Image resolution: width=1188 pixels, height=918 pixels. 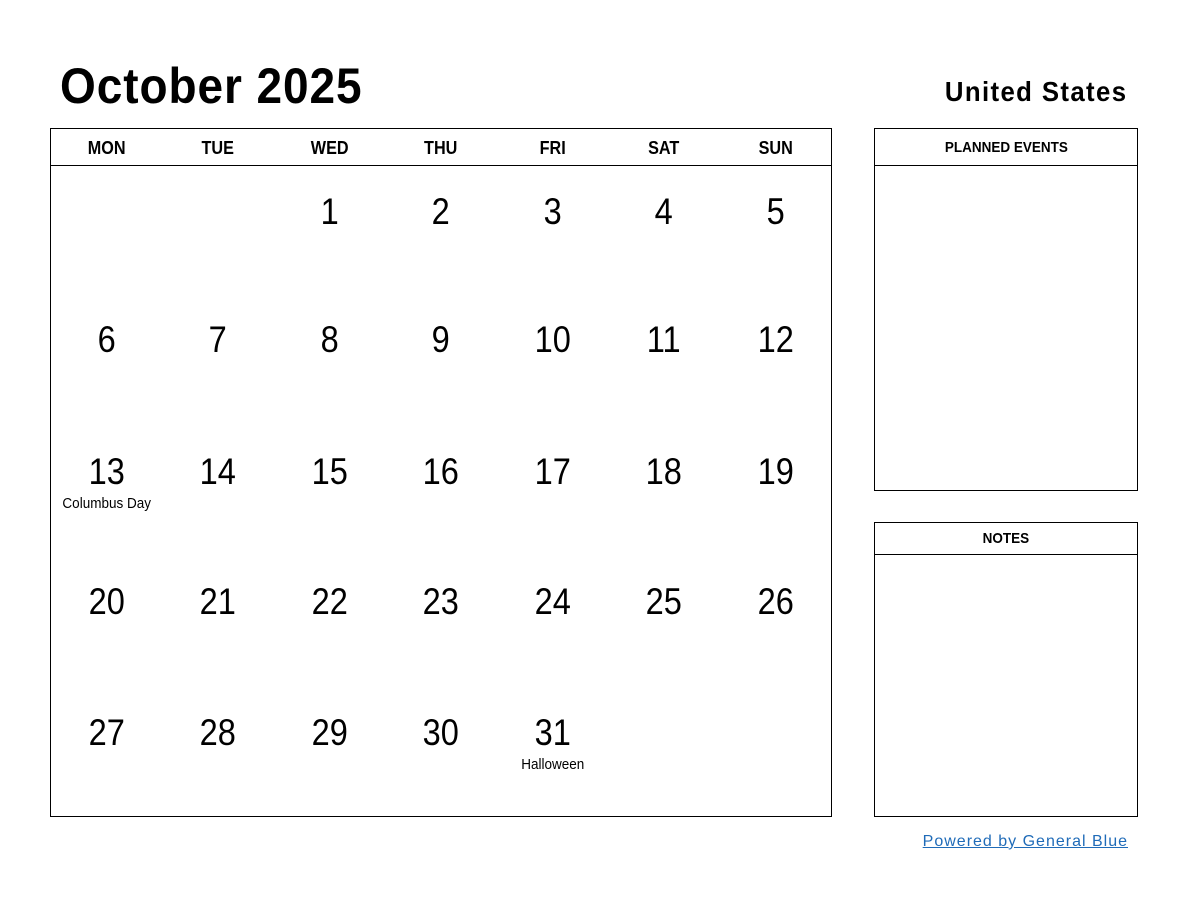 I want to click on day-cell: 22, so click(x=329, y=621).